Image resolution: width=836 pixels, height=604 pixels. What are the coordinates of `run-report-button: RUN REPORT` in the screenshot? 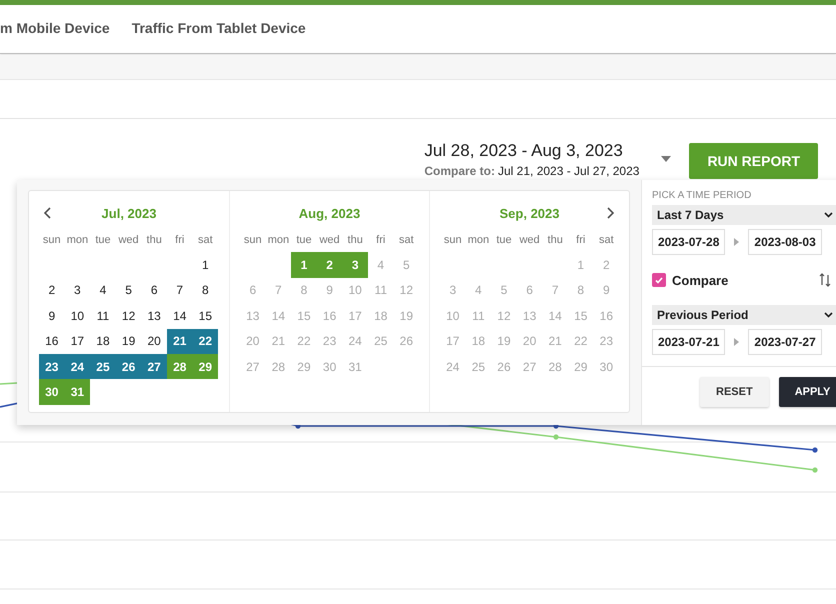 It's located at (753, 161).